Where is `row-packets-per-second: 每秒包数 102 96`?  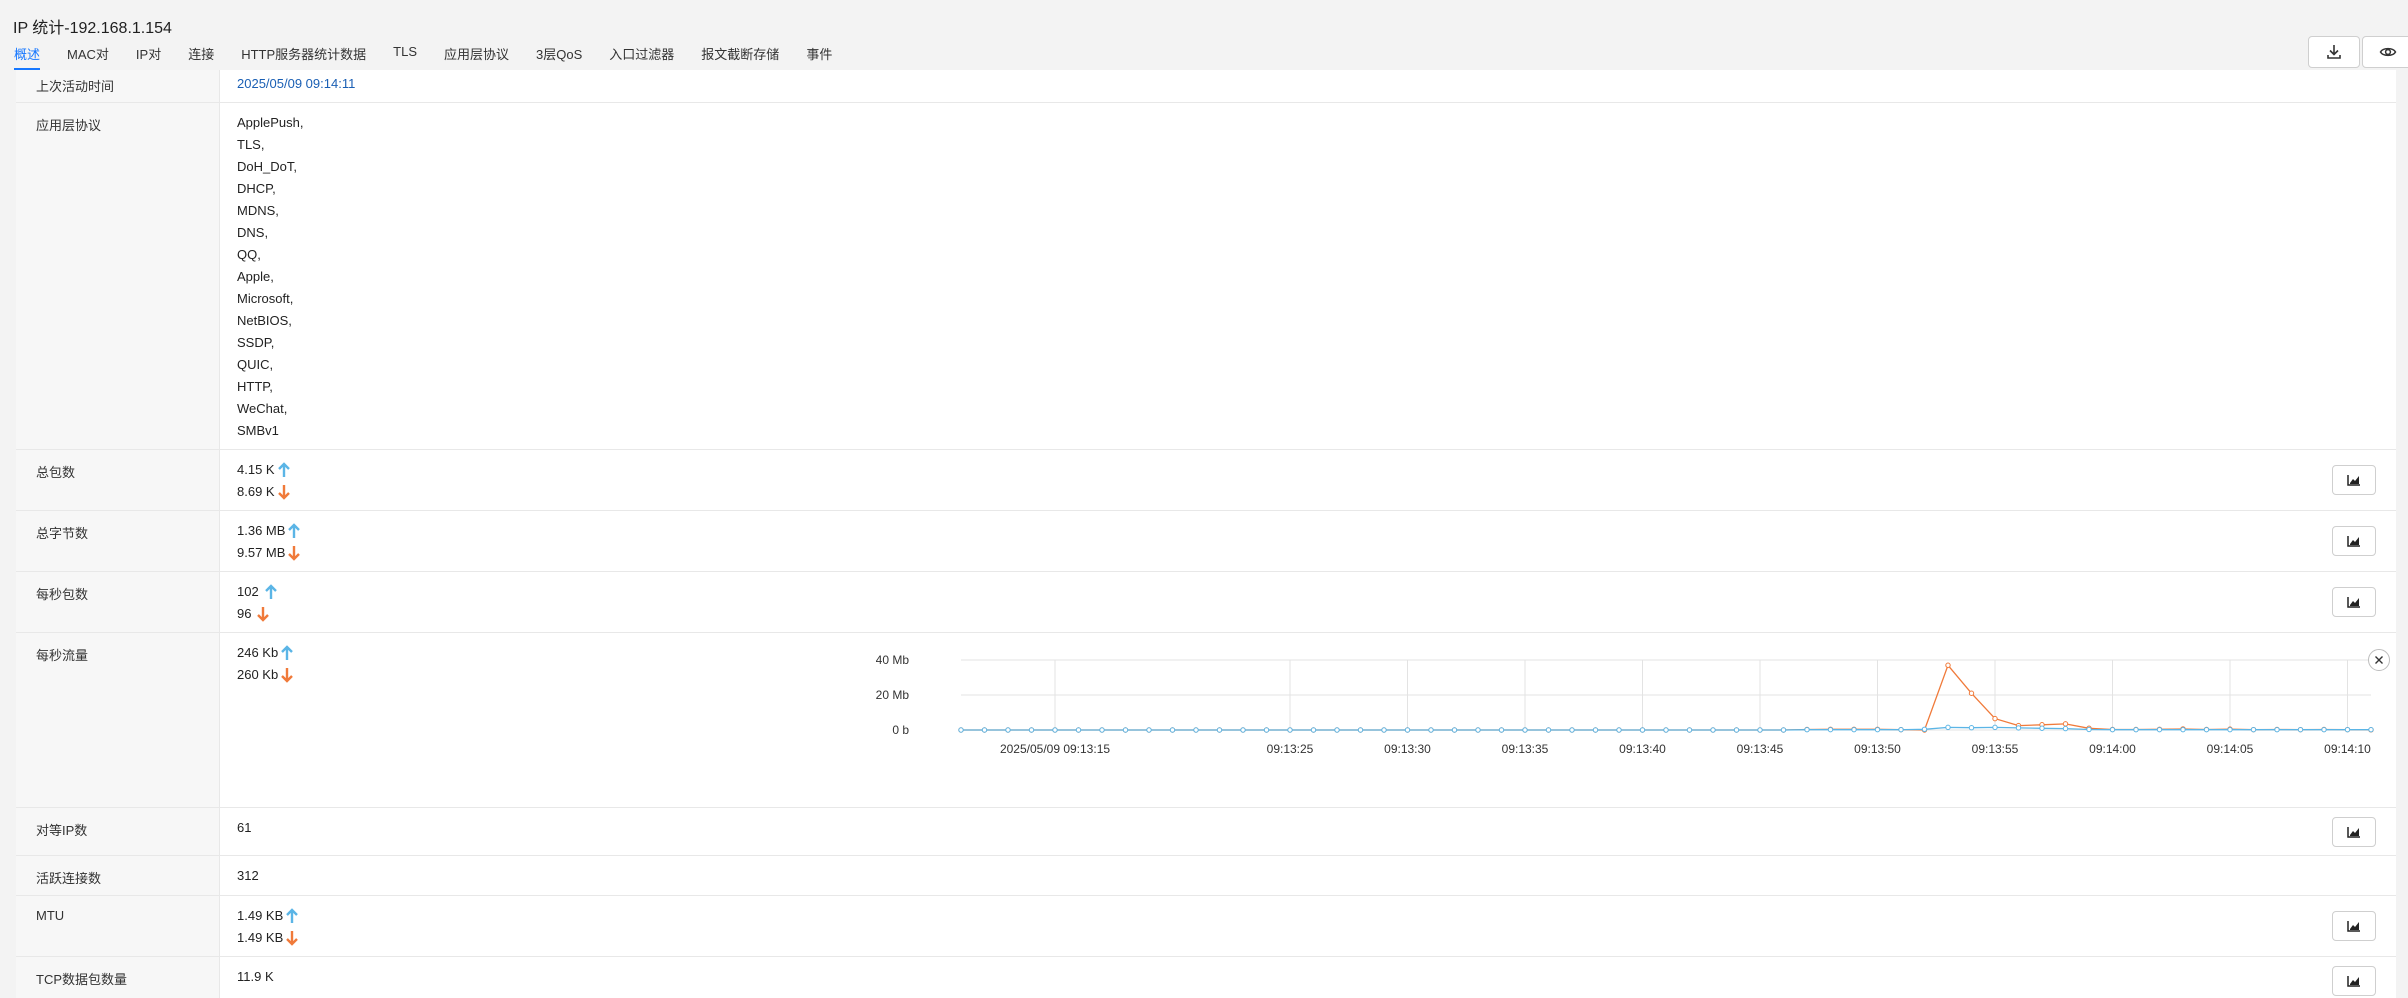 row-packets-per-second: 每秒包数 102 96 is located at coordinates (1206, 602).